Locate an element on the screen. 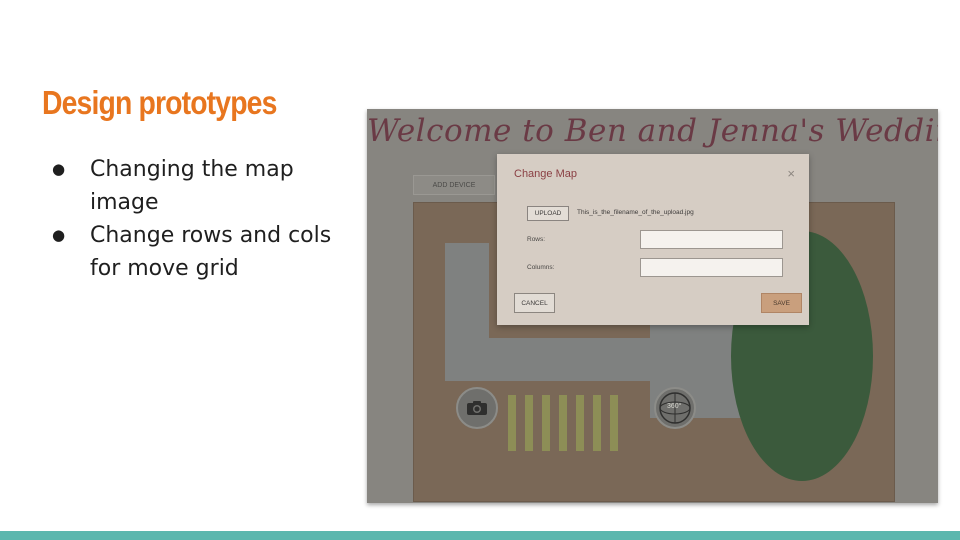 This screenshot has height=540, width=960. icon-360-label: 360° is located at coordinates (674, 406).